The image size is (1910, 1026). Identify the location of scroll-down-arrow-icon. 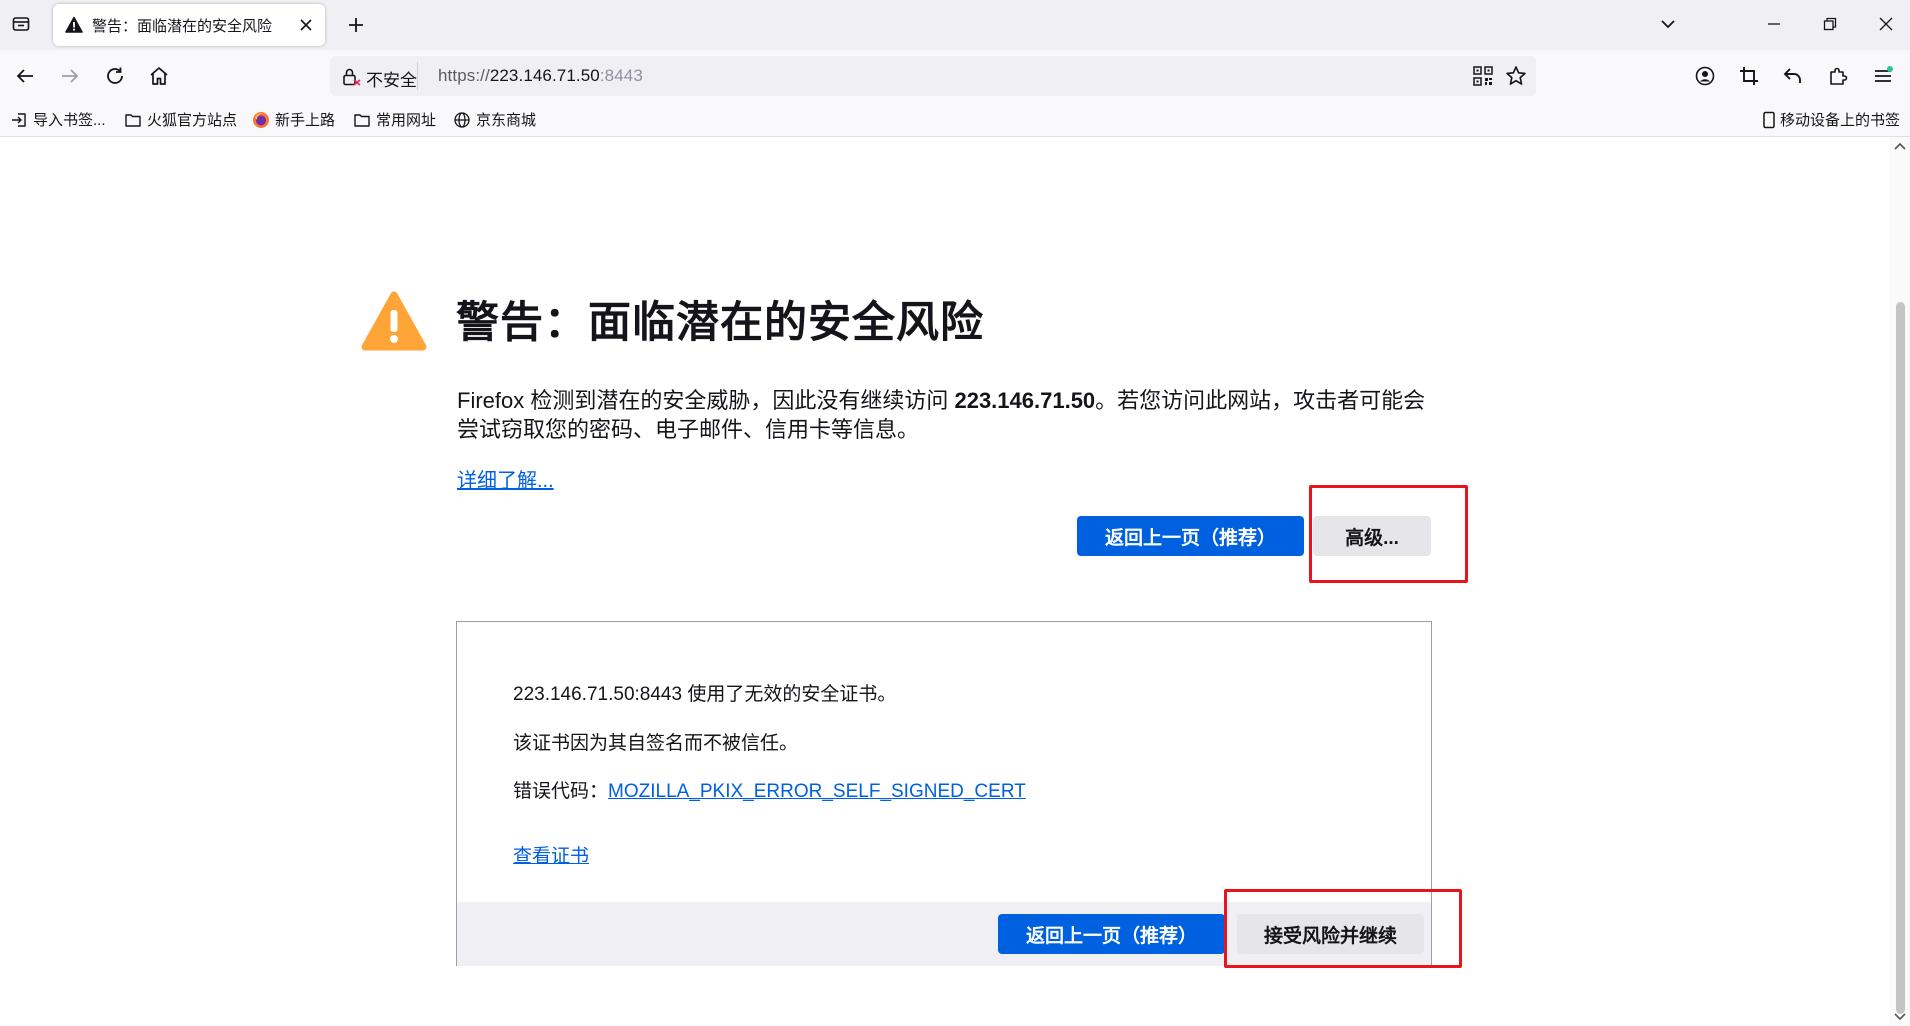
(1900, 1017).